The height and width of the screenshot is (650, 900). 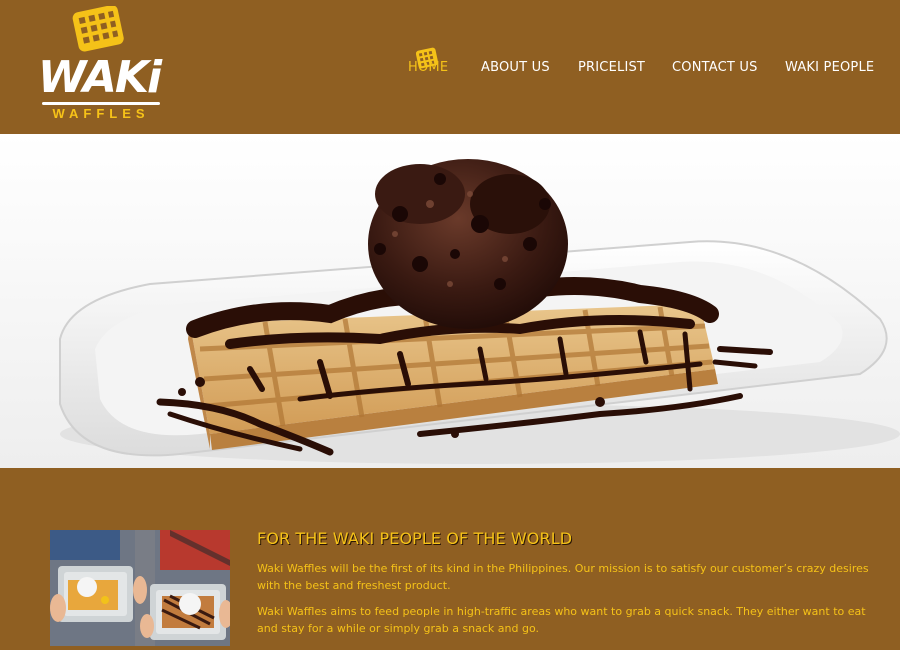 I want to click on nav-about-us: ABOUT US, so click(x=515, y=67).